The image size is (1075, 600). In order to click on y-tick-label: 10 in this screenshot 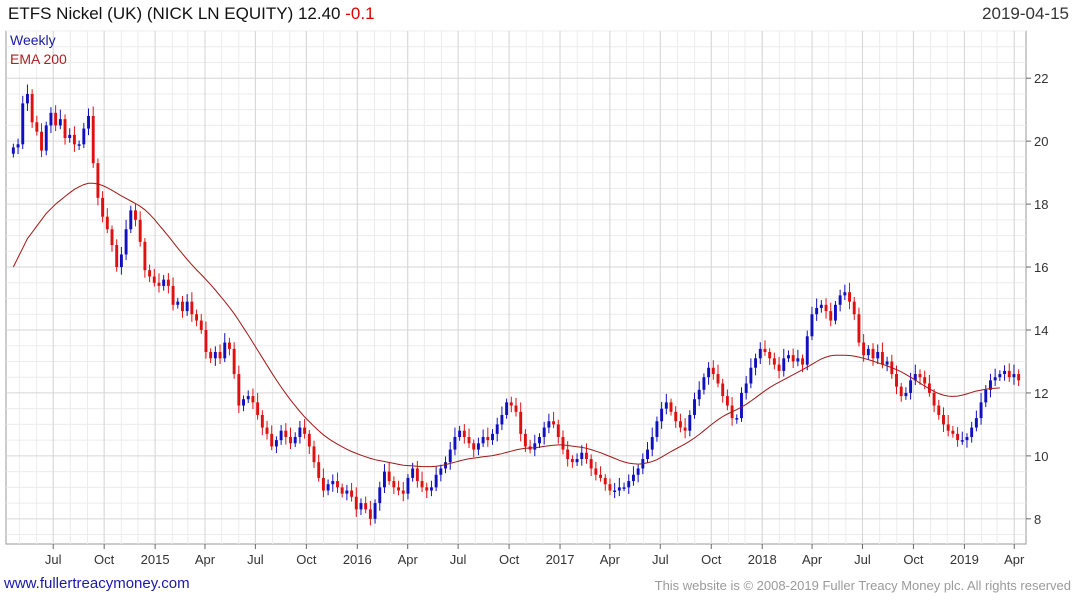, I will do `click(1041, 456)`.